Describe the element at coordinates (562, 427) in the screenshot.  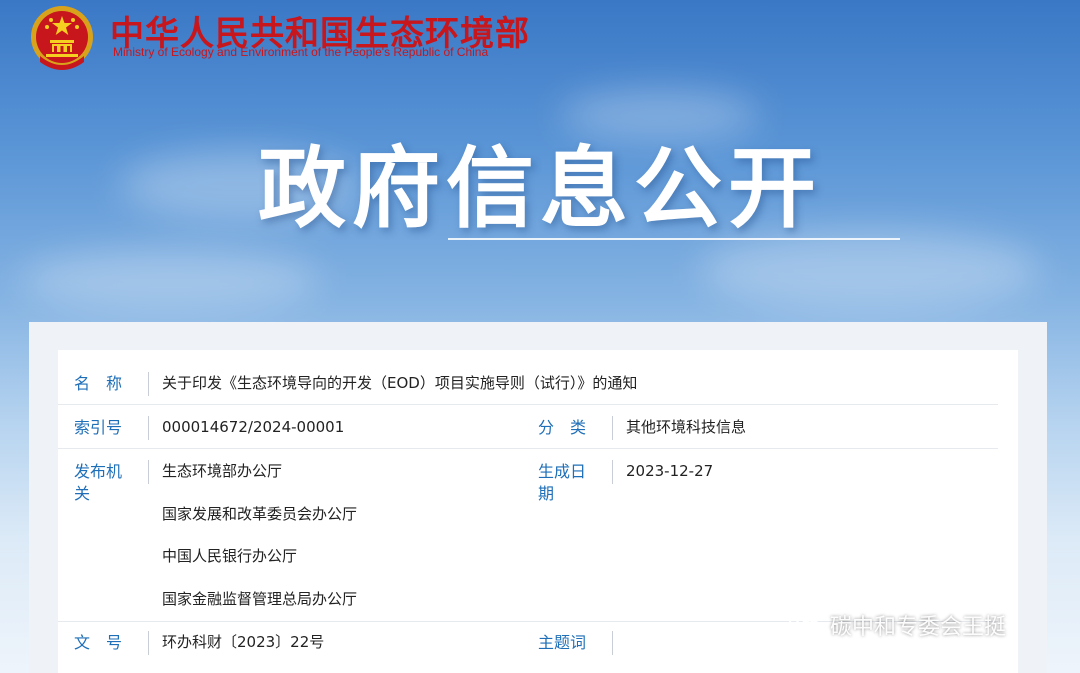
I see `field-label-category: 分 类` at that location.